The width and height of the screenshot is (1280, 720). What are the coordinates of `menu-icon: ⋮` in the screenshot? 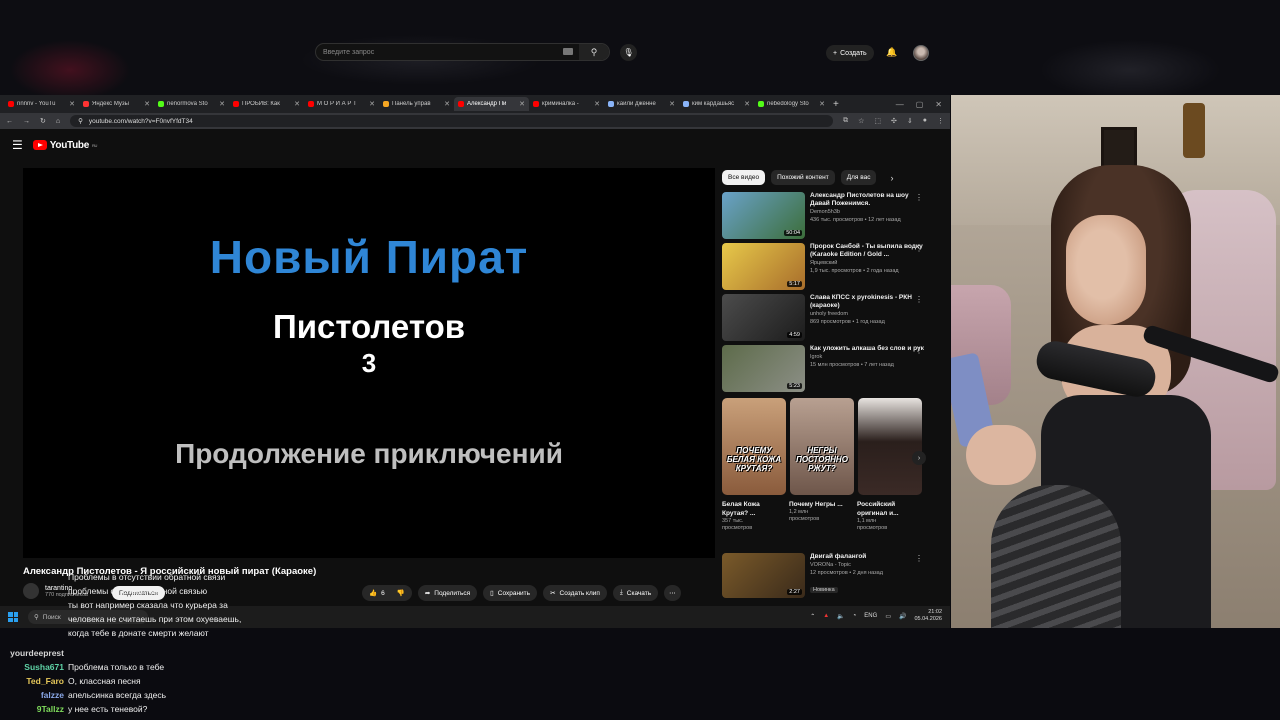 It's located at (940, 121).